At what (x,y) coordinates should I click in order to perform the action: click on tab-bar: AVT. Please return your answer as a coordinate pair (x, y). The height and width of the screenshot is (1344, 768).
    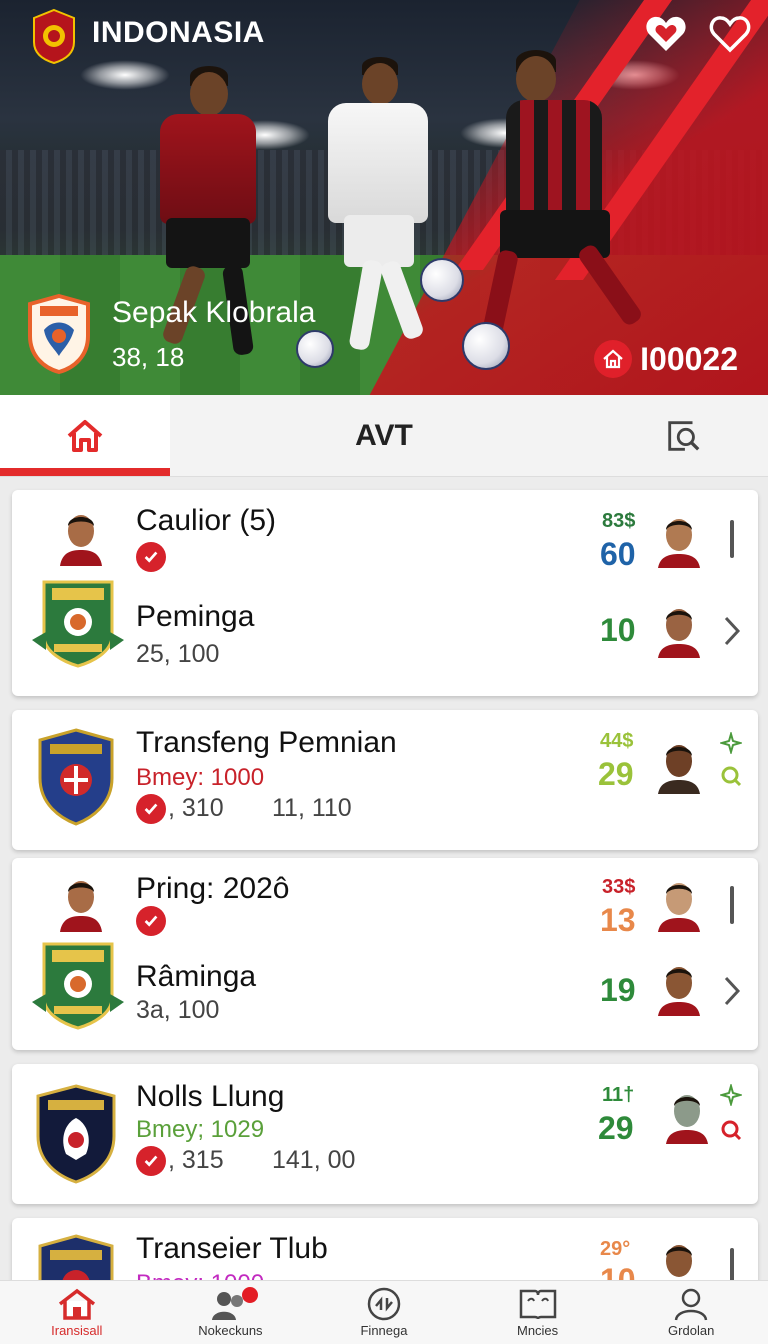
    Looking at the image, I should click on (384, 436).